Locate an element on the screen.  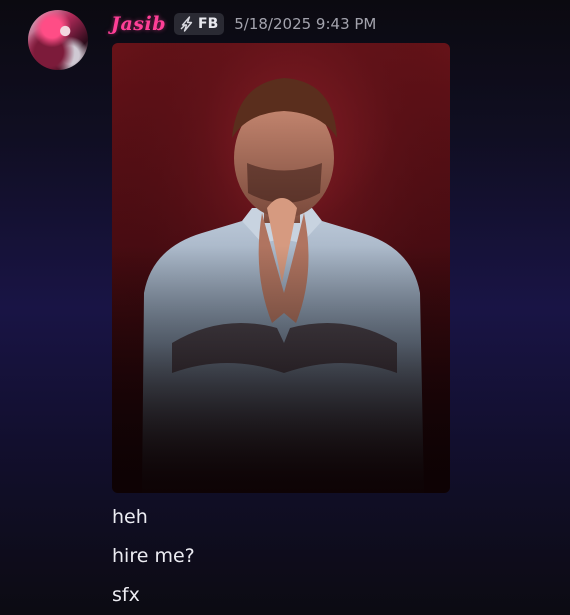
message-header: Jasib FB 5/18/2025 9:43 PM is located at coordinates (243, 24).